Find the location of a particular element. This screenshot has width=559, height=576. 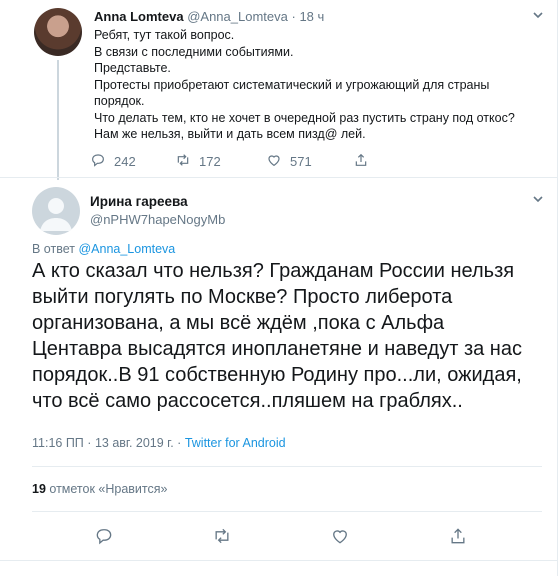

parent-retweet-count: 172 is located at coordinates (210, 161).